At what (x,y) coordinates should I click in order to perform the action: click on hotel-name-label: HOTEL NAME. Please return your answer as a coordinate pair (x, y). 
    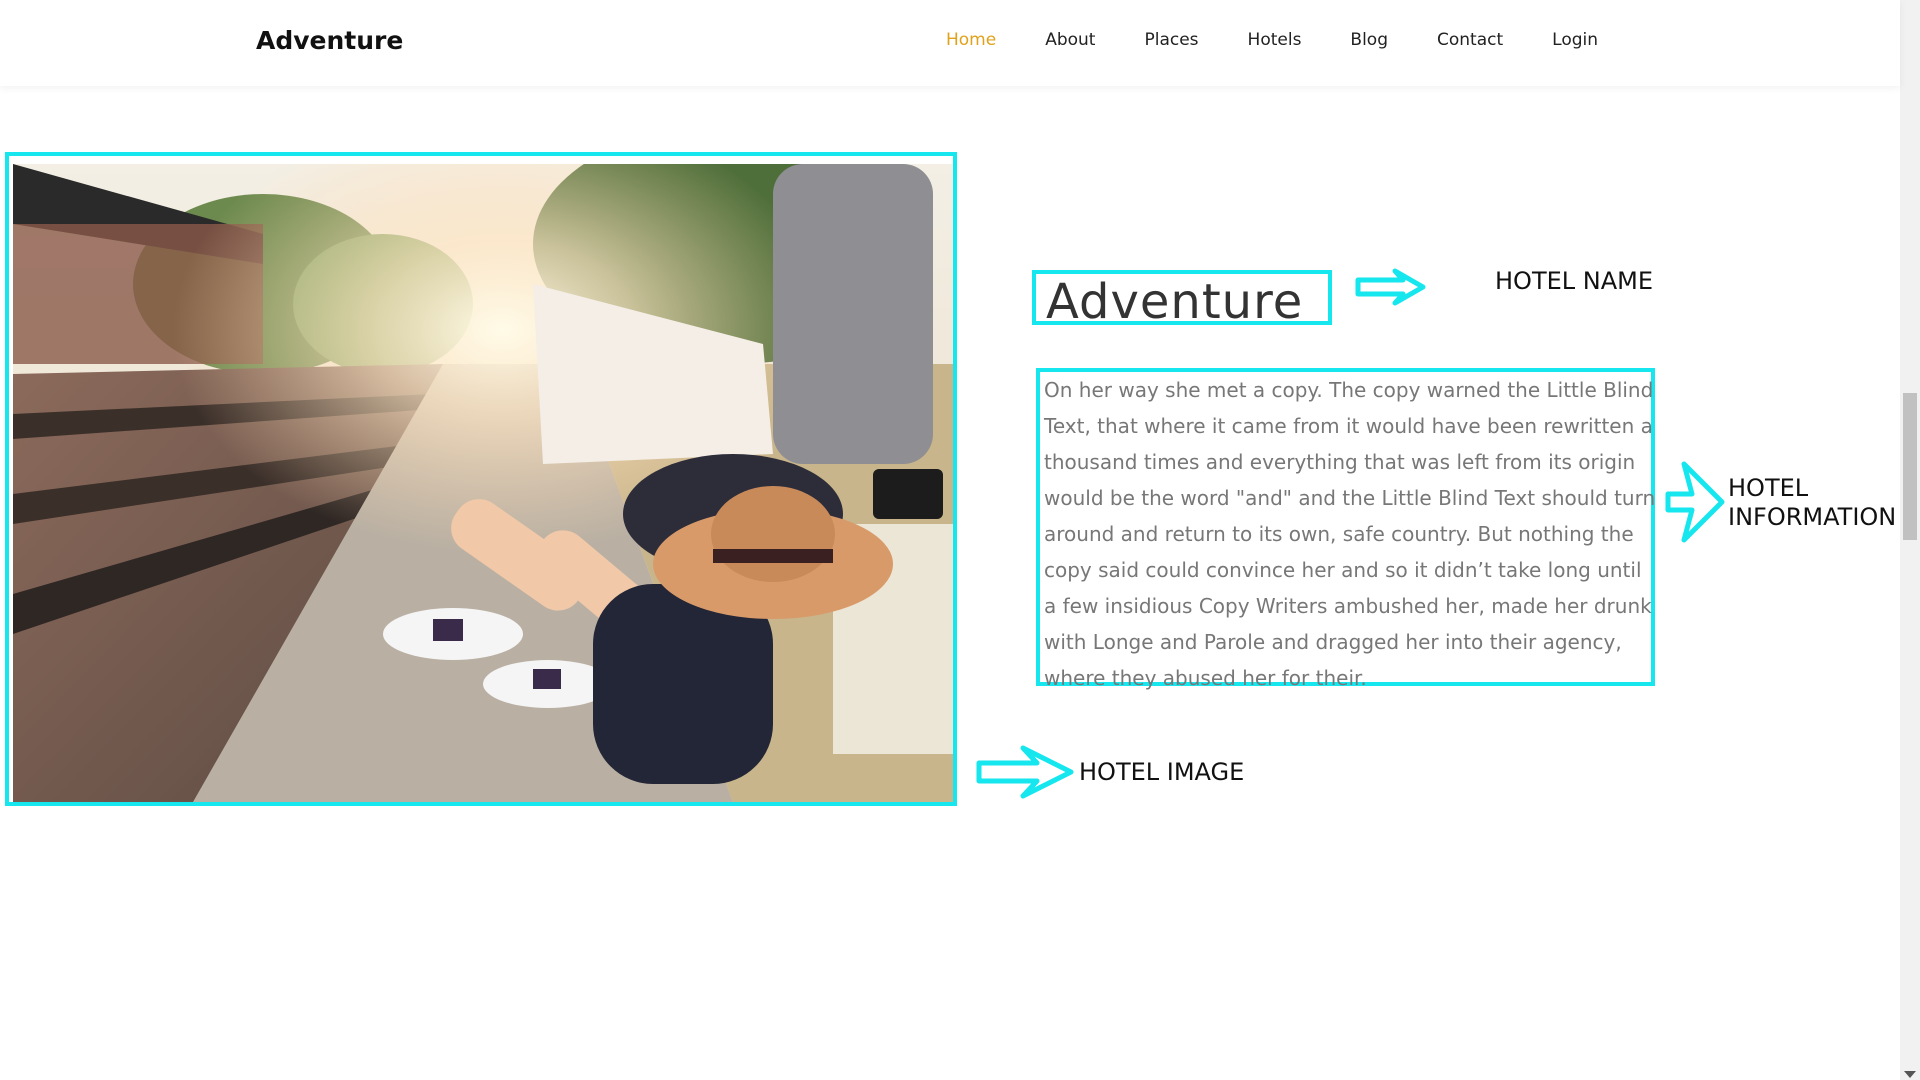
    Looking at the image, I should click on (1574, 281).